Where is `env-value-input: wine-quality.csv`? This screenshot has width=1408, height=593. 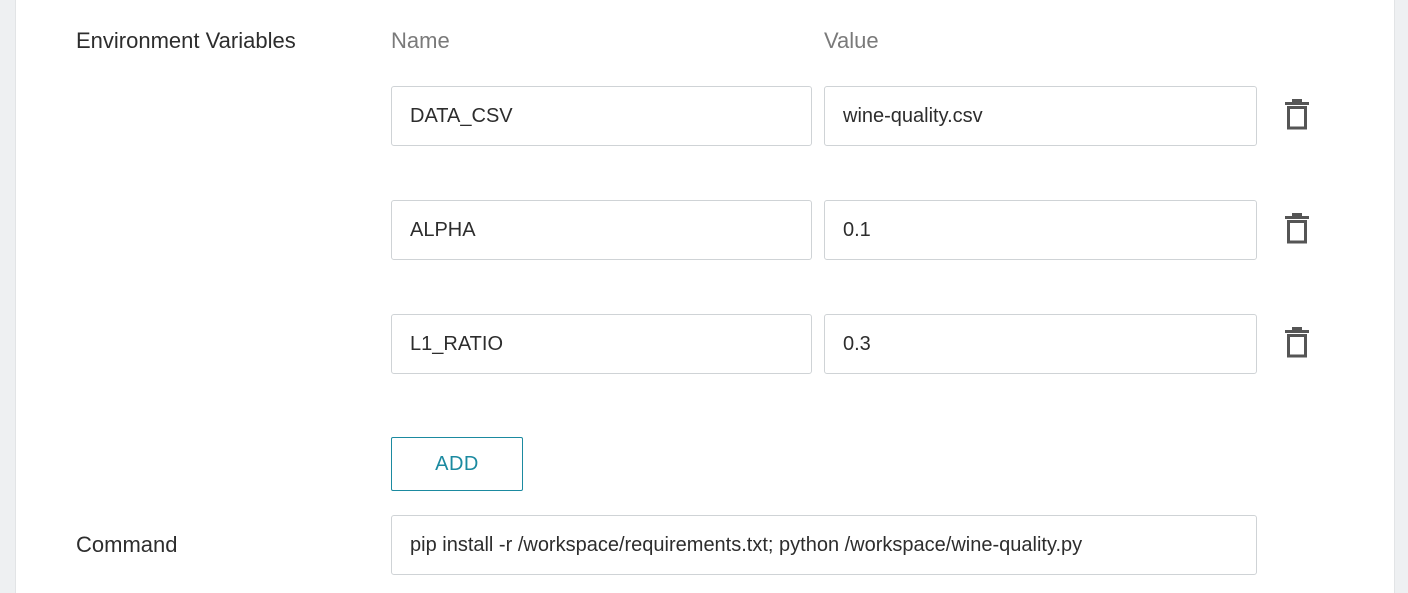
env-value-input: wine-quality.csv is located at coordinates (1040, 116).